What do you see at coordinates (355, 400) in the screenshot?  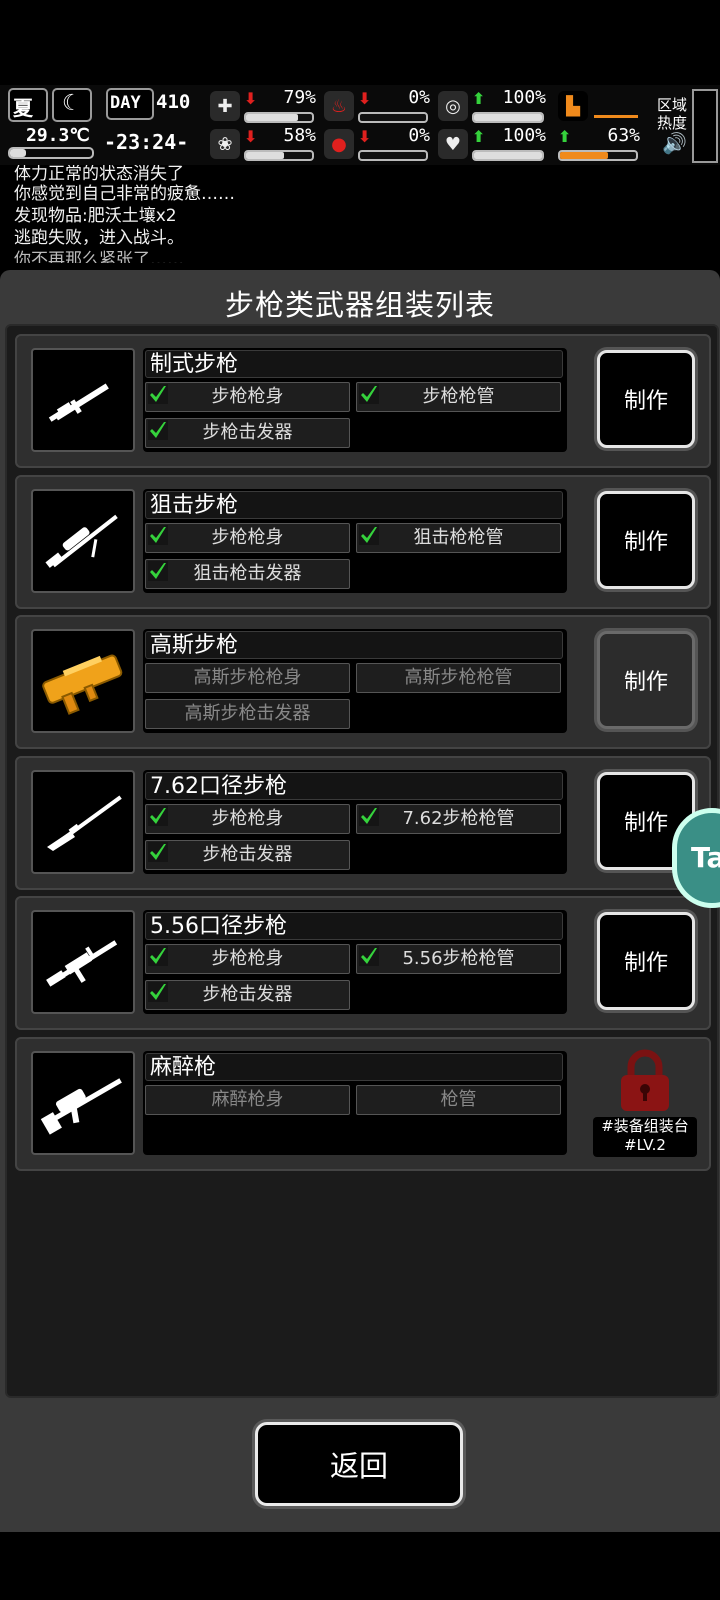 I see `weapon-info: 制式步枪步枪枪身 步枪枪管步枪击发器` at bounding box center [355, 400].